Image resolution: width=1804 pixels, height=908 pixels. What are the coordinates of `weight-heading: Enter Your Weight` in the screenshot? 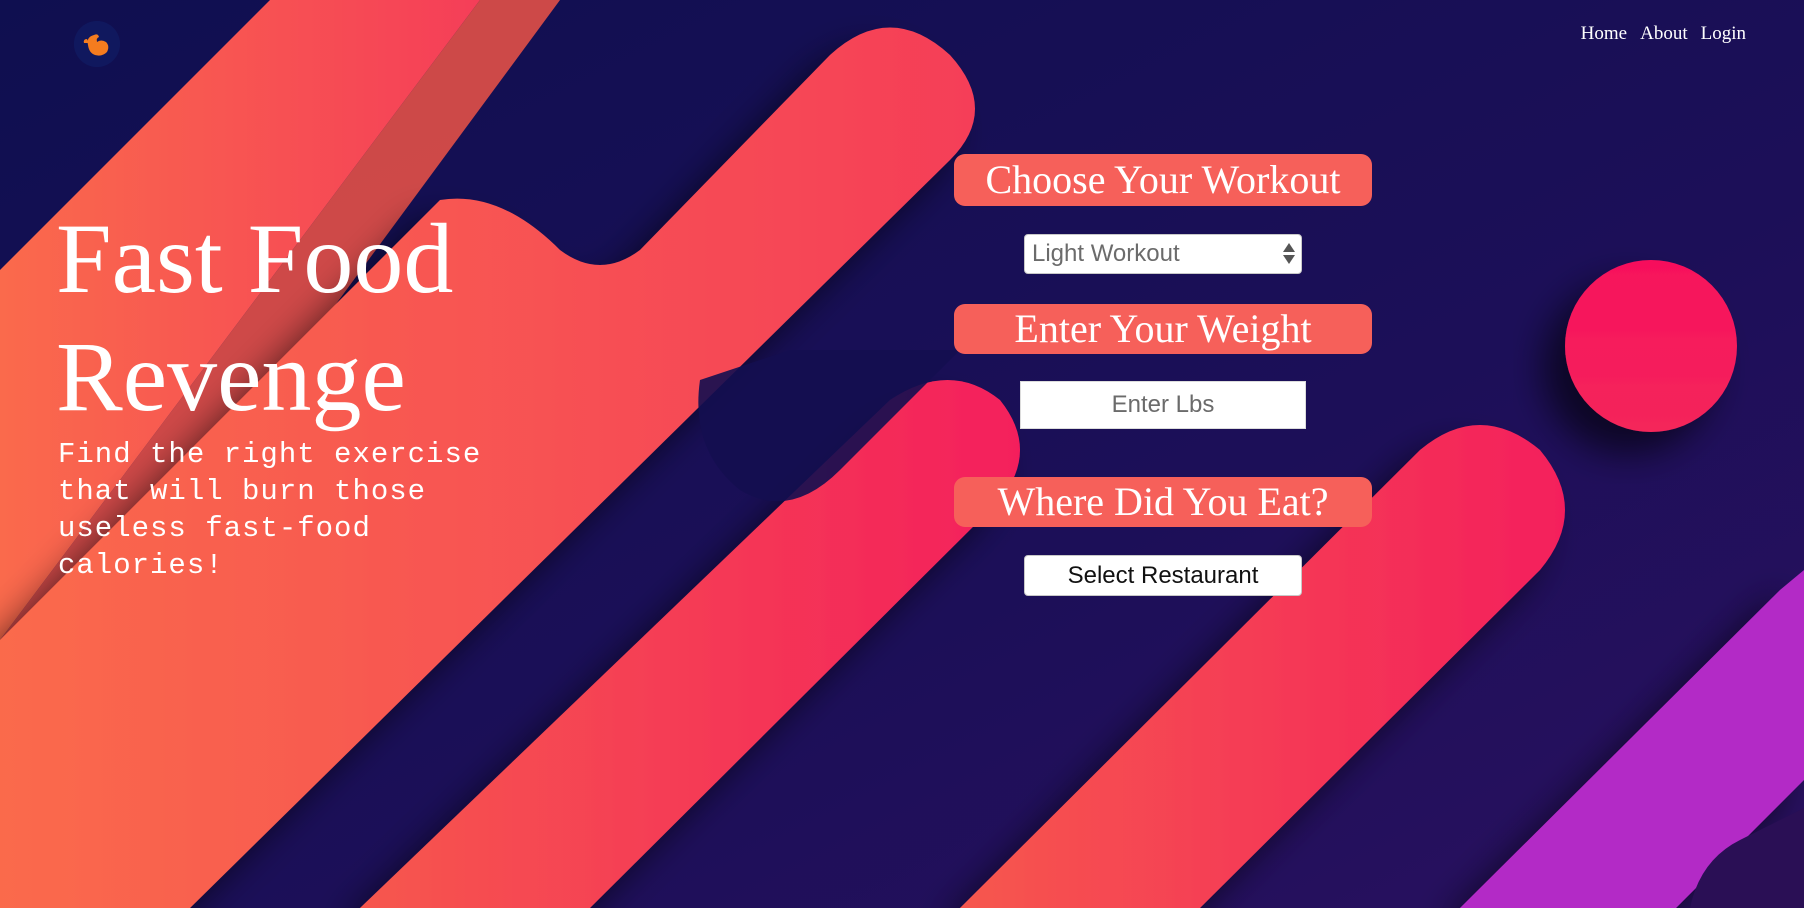 It's located at (1163, 329).